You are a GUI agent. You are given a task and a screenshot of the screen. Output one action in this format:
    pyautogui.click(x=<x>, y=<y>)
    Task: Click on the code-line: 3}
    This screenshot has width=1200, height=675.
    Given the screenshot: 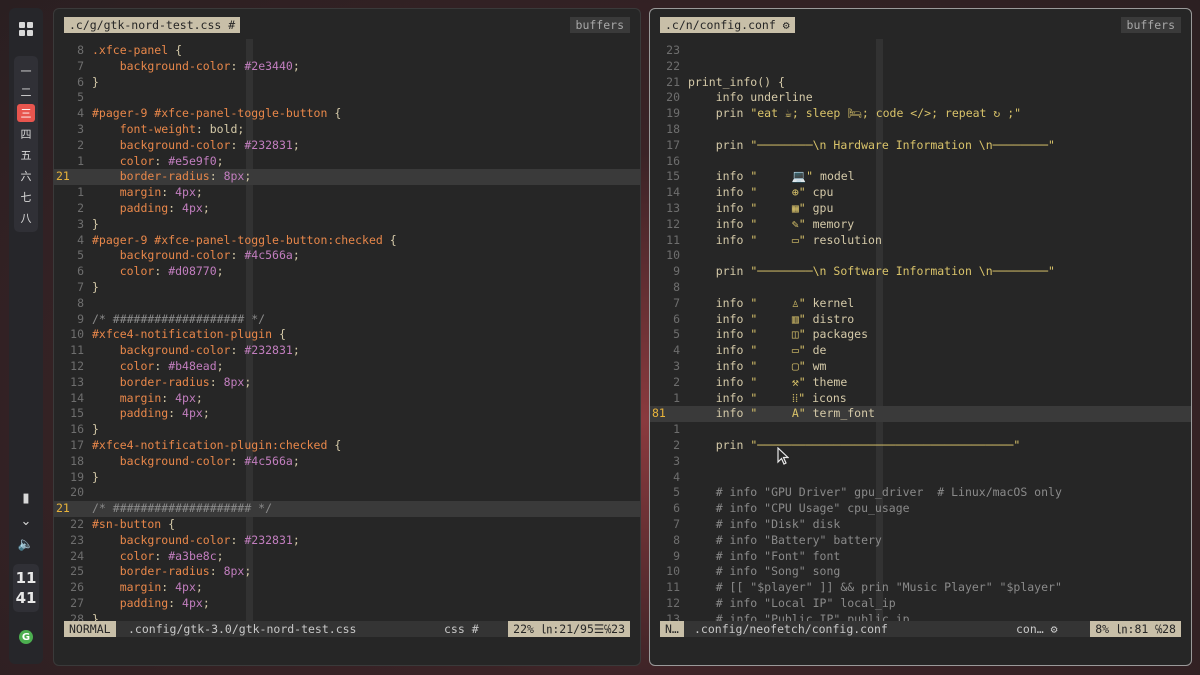 What is the action you would take?
    pyautogui.click(x=347, y=225)
    